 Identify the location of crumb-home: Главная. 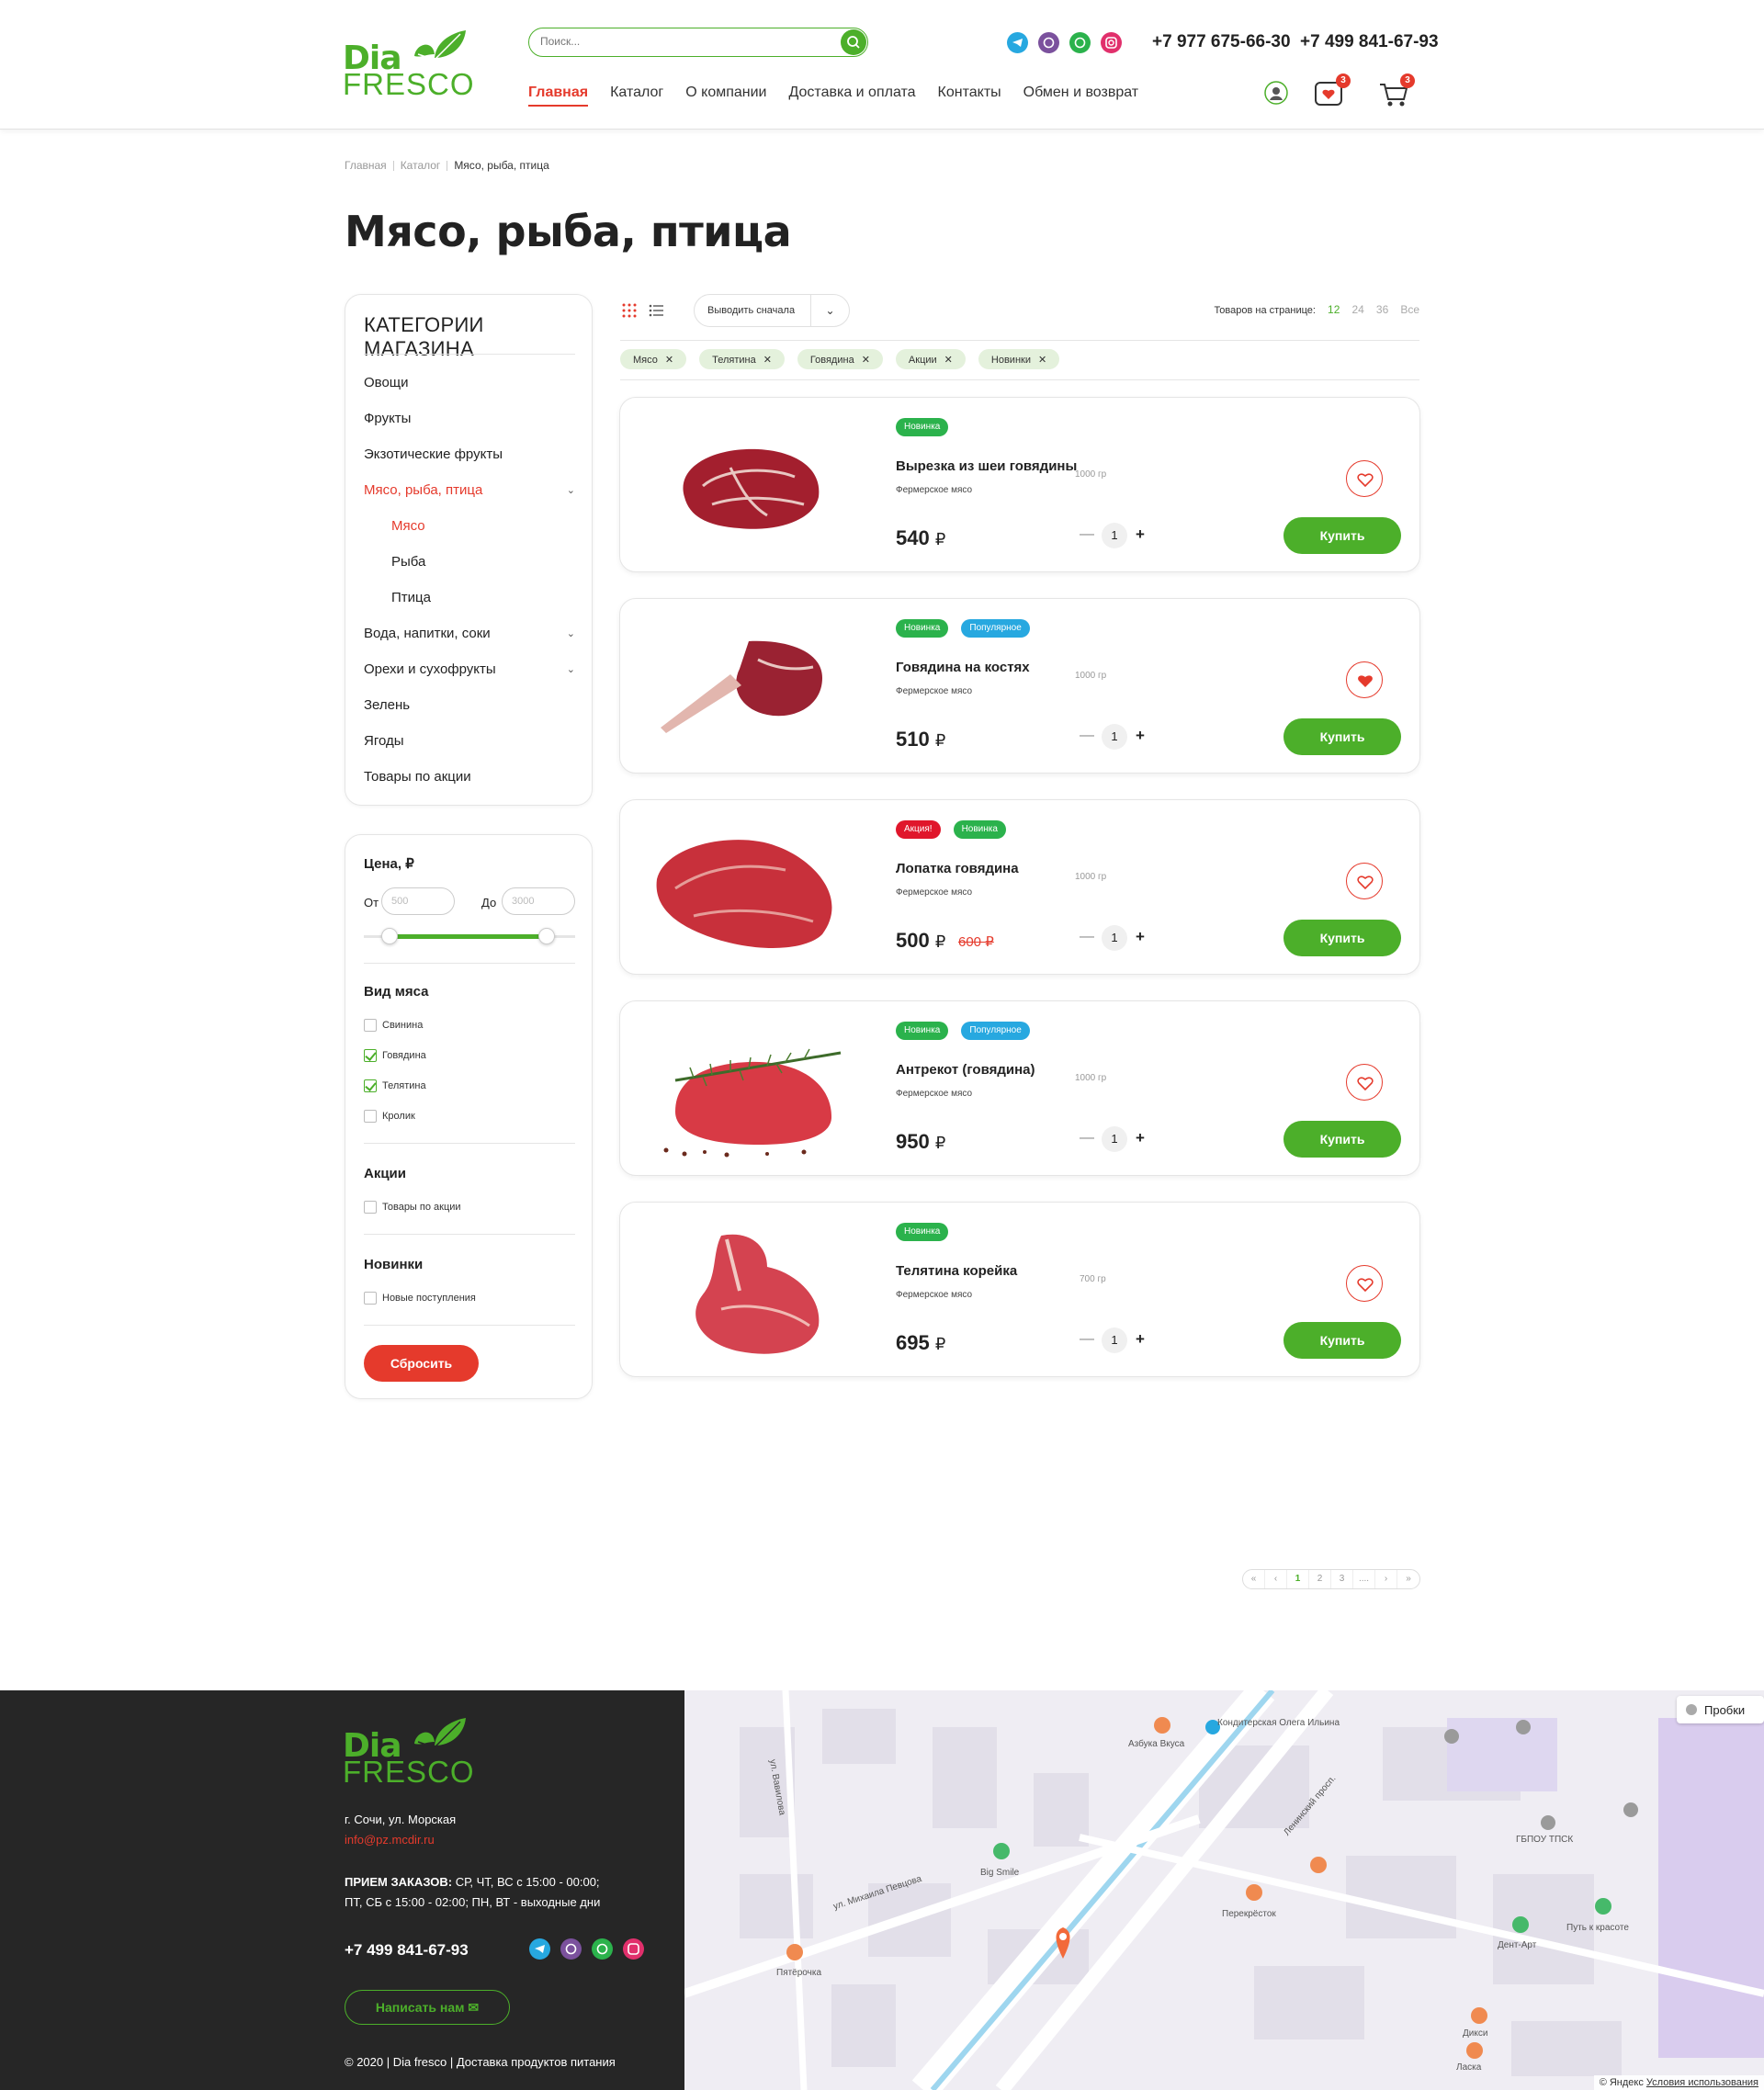
(366, 166).